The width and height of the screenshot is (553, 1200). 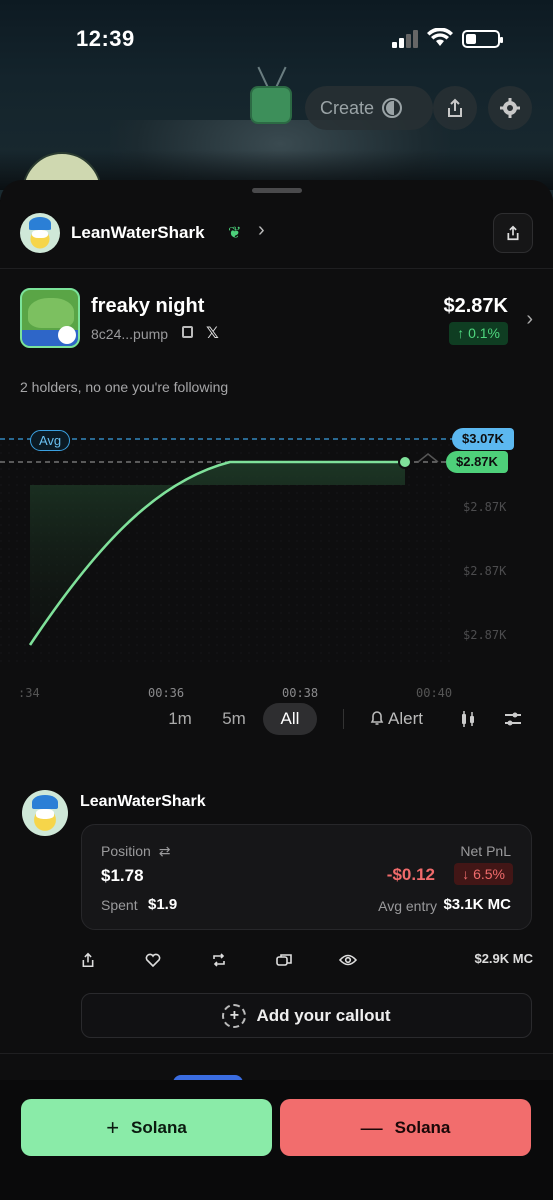 I want to click on current-price-tag: $2.87K, so click(x=477, y=462).